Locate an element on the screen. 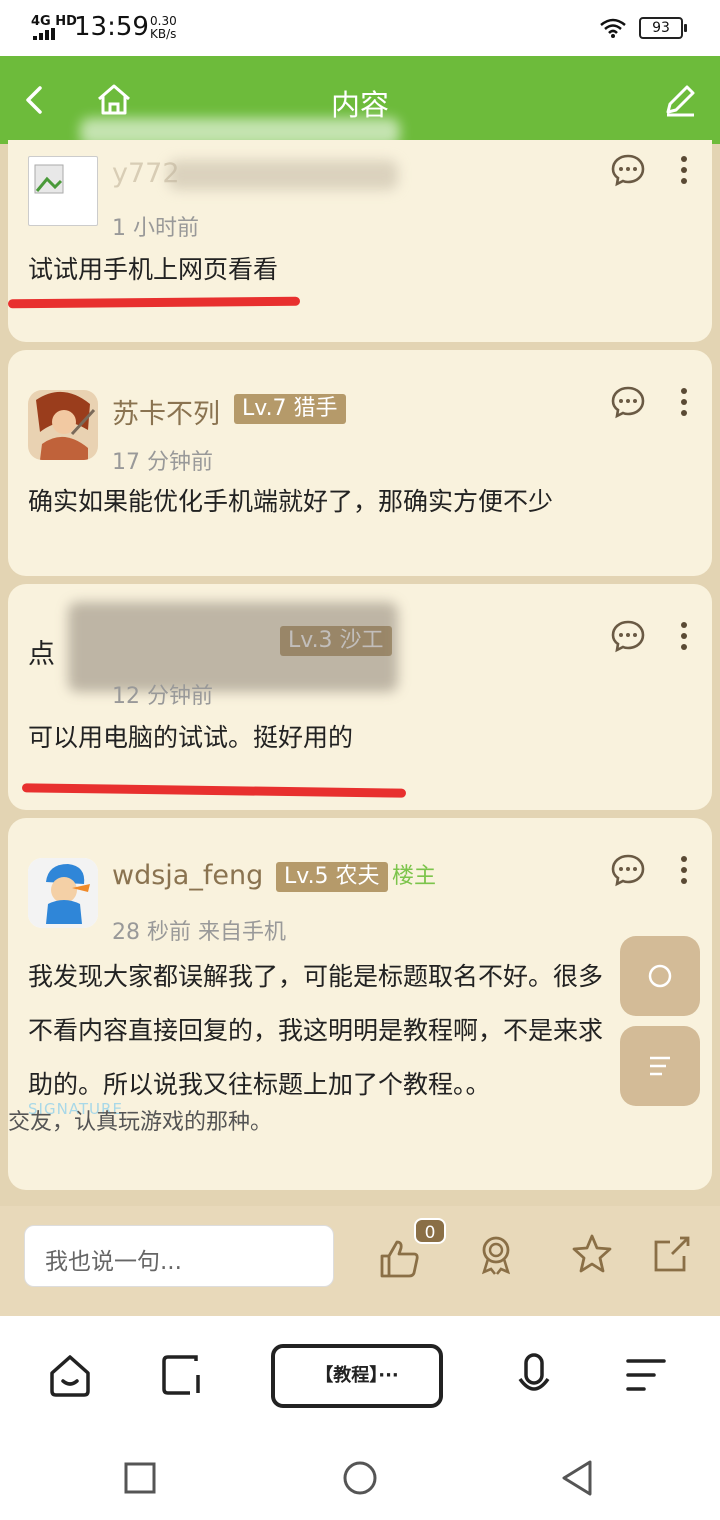  mic-icon is located at coordinates (534, 1375).